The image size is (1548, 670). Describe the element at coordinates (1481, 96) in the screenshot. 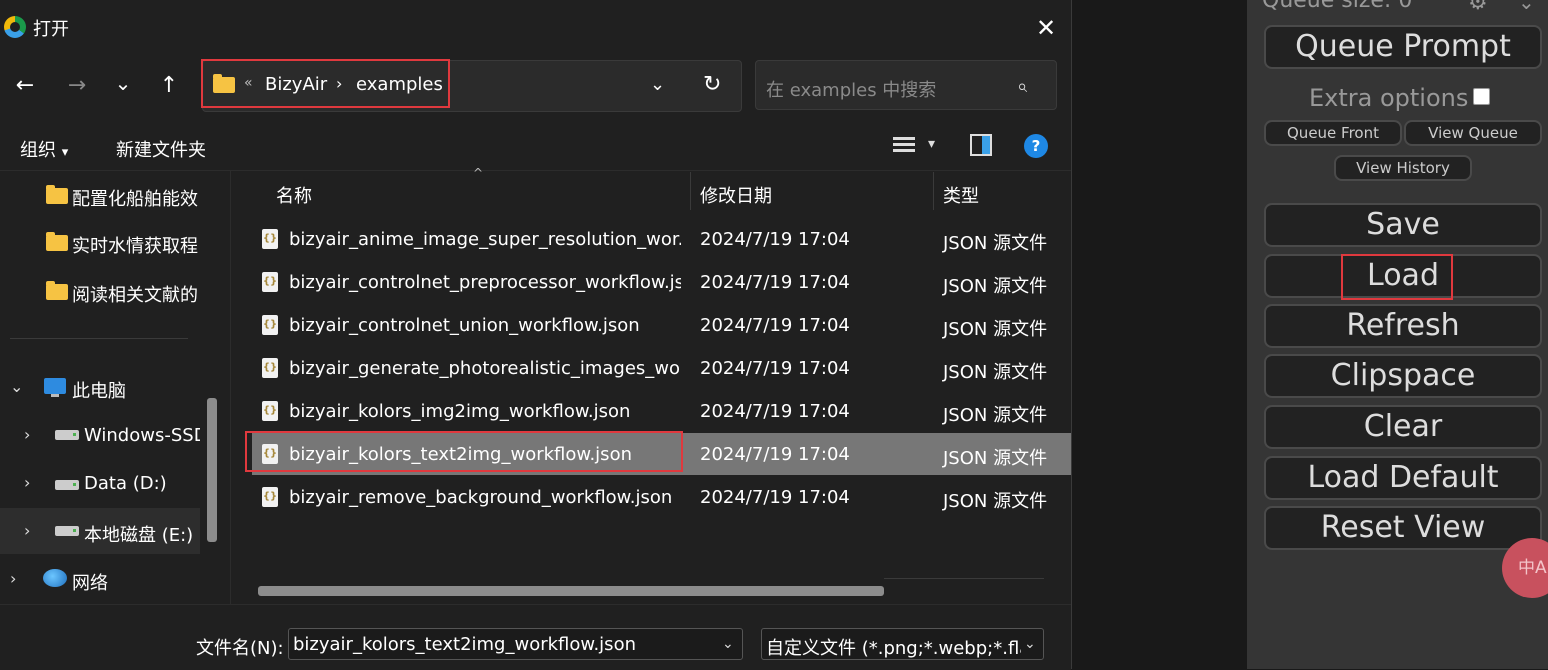

I see `extra-options-checkbox` at that location.